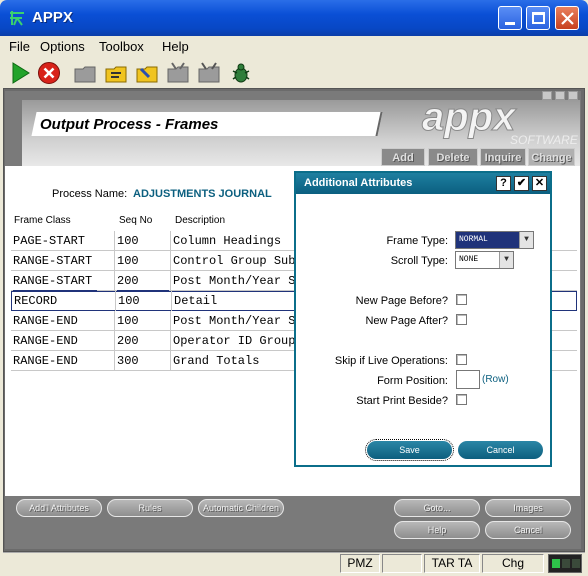 Image resolution: width=588 pixels, height=576 pixels. What do you see at coordinates (461, 319) in the screenshot?
I see `new-page-after-checkbox` at bounding box center [461, 319].